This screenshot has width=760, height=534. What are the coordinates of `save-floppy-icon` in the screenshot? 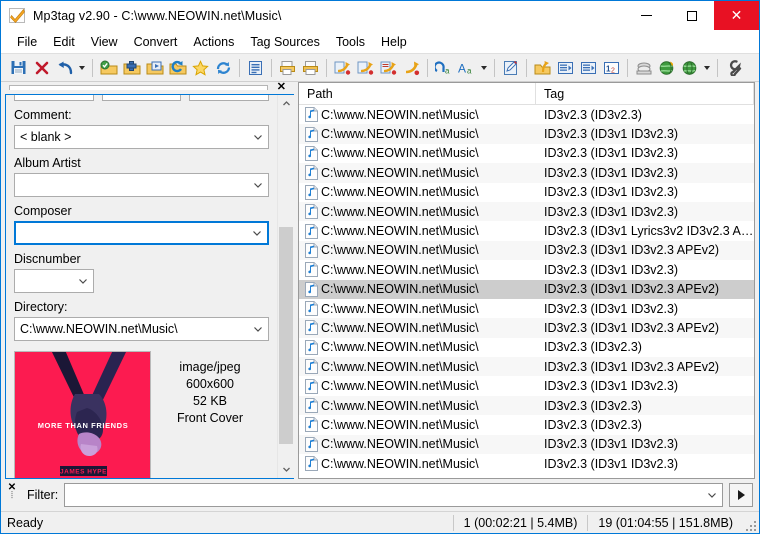 It's located at (18, 67).